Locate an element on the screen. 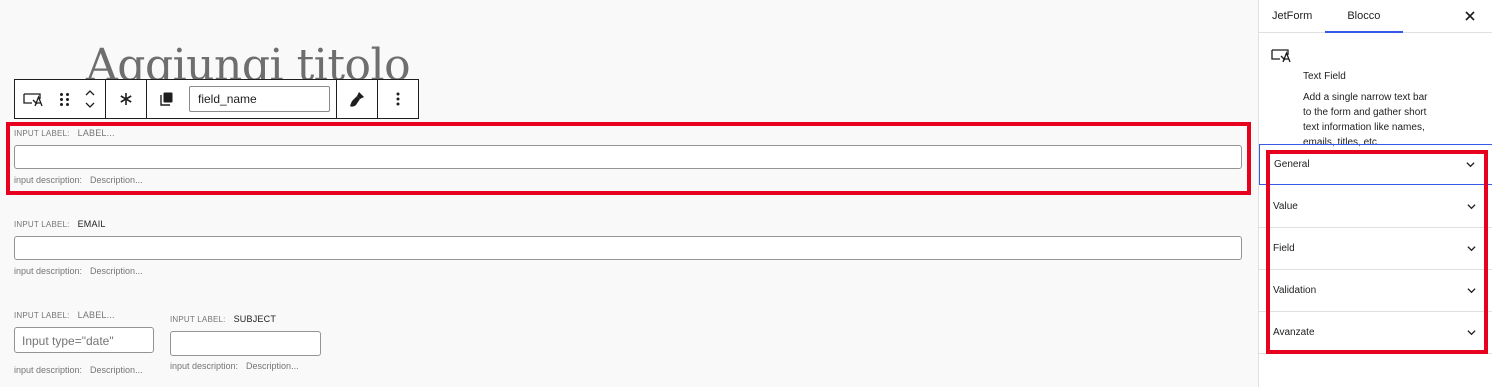 Image resolution: width=1492 pixels, height=387 pixels. options-group is located at coordinates (398, 99).